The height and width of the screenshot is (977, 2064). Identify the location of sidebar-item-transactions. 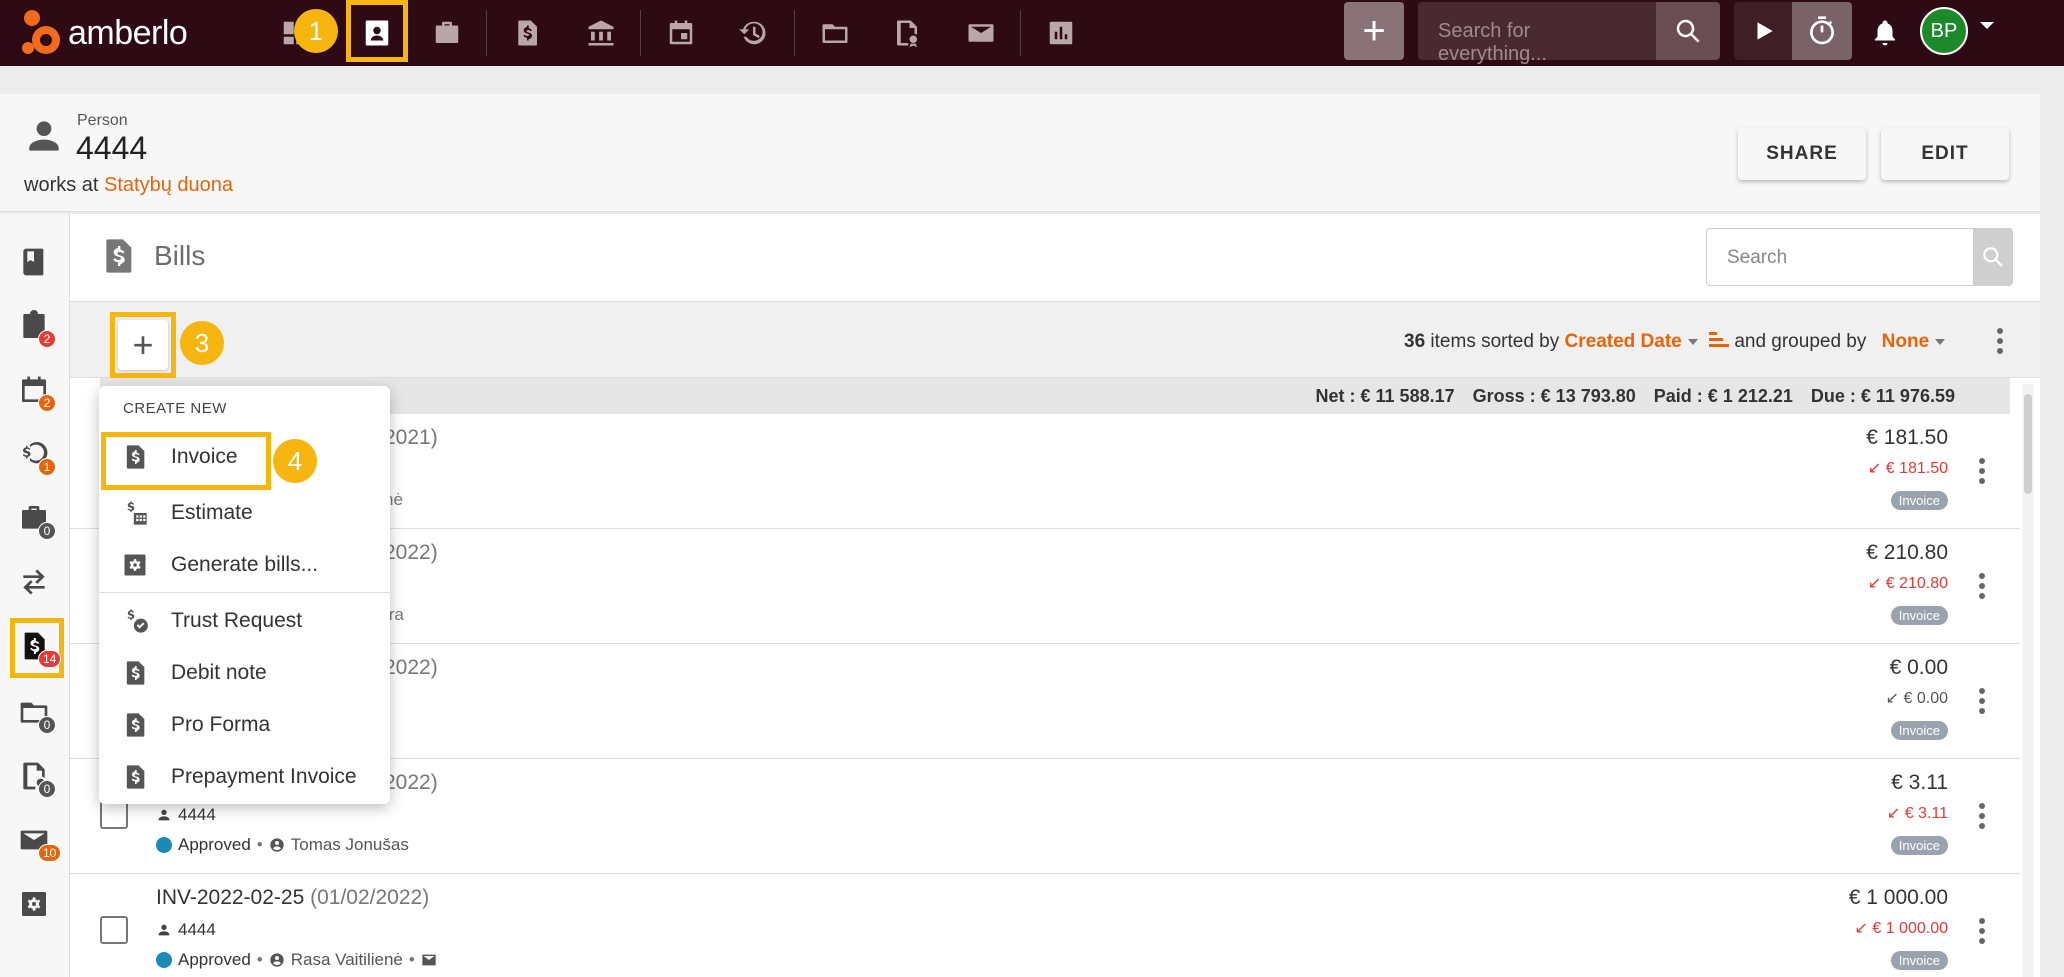
(36, 584).